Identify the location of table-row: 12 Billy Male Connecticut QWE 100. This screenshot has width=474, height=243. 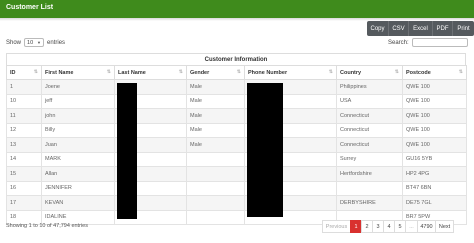
(236, 130).